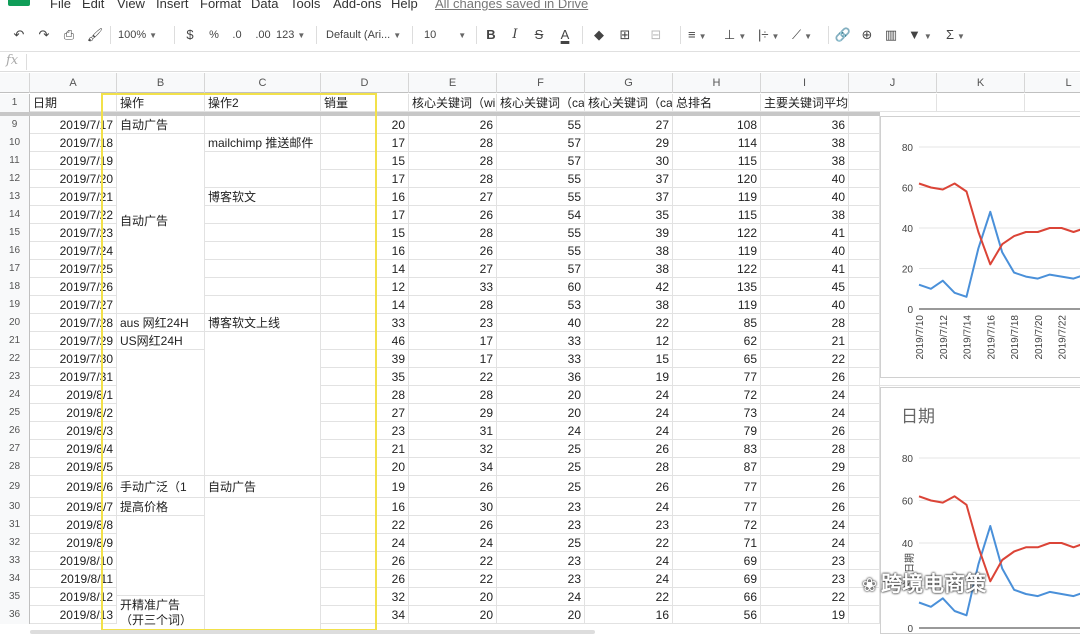  I want to click on kw-car1-cell: 54, so click(541, 215).